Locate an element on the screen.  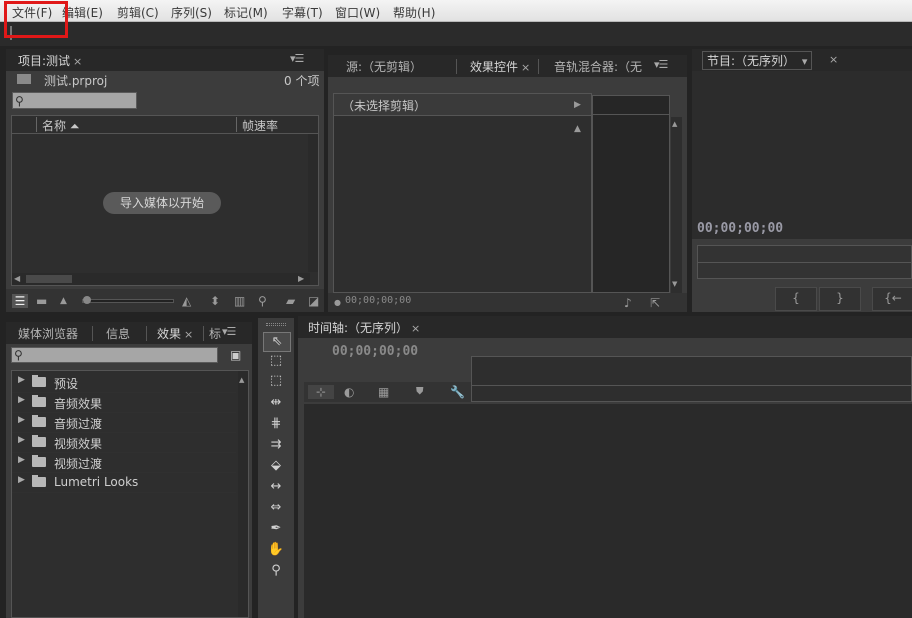
tab-source: 源:（无剪辑） is located at coordinates (384, 66).